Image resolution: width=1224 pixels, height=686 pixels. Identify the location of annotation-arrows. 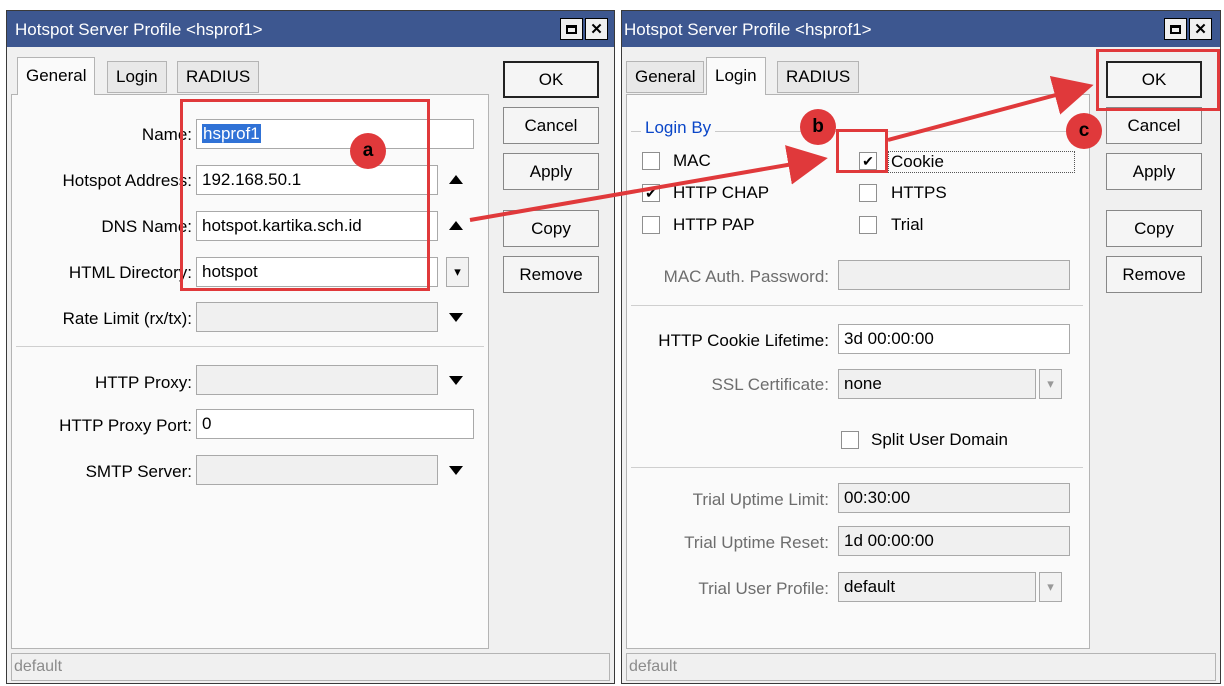
(781, 148).